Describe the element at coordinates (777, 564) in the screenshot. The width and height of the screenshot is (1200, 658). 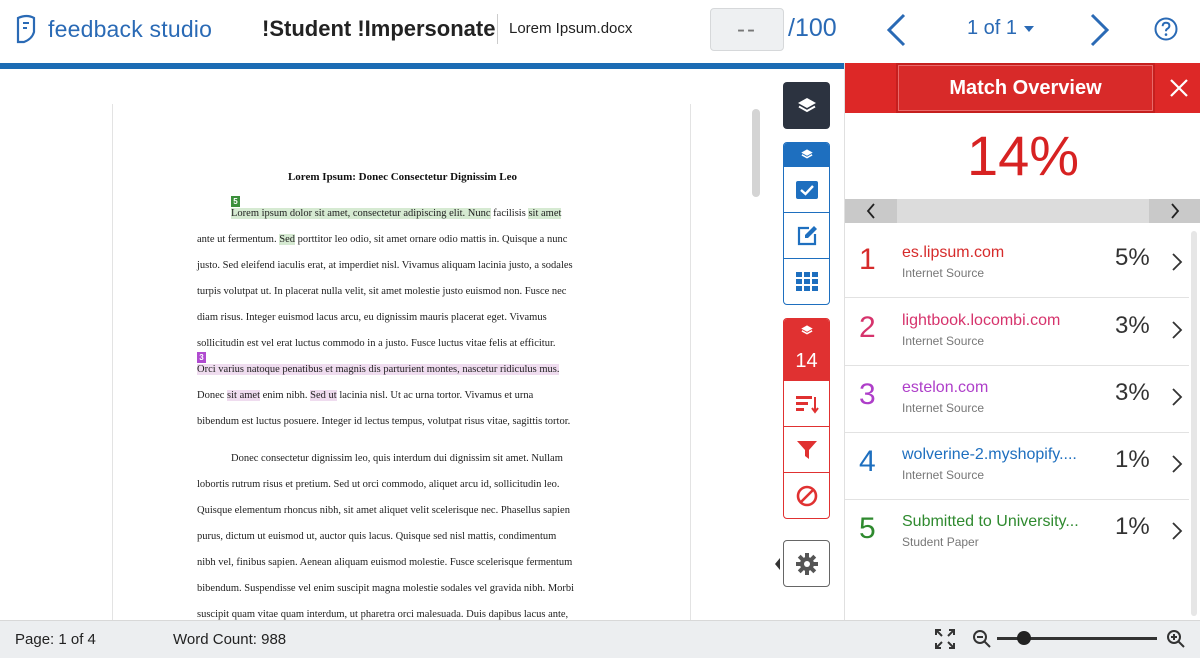
I see `settings-pointer` at that location.